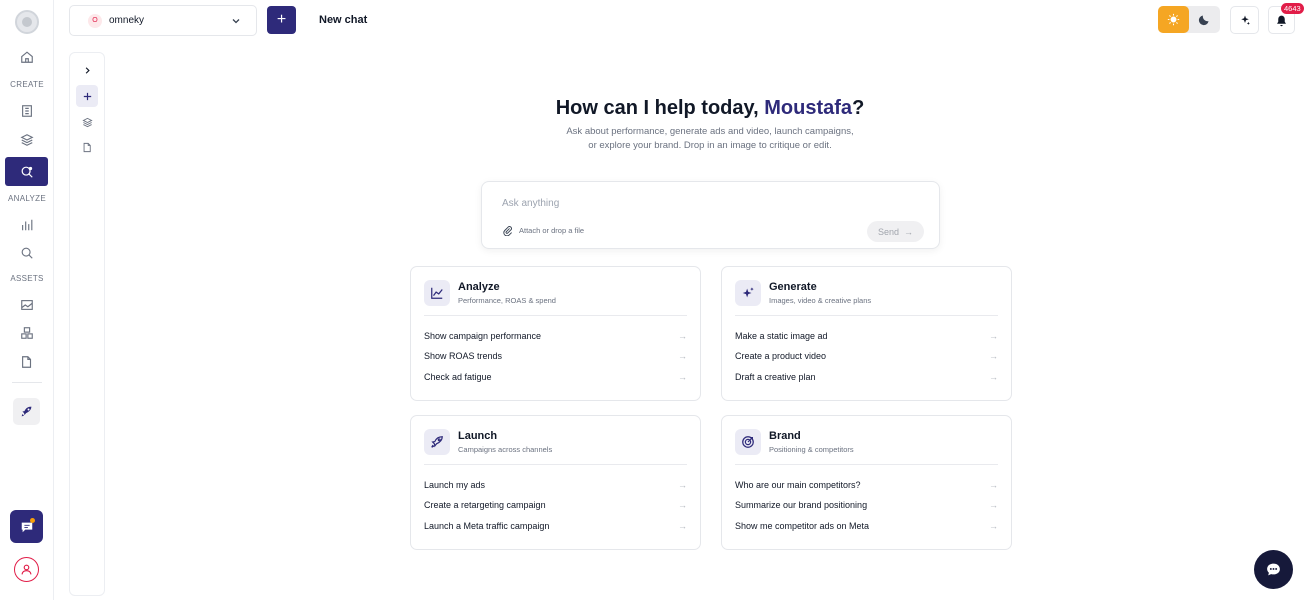  What do you see at coordinates (798, 485) in the screenshot?
I see `card-item-label: Who are our main competitors?` at bounding box center [798, 485].